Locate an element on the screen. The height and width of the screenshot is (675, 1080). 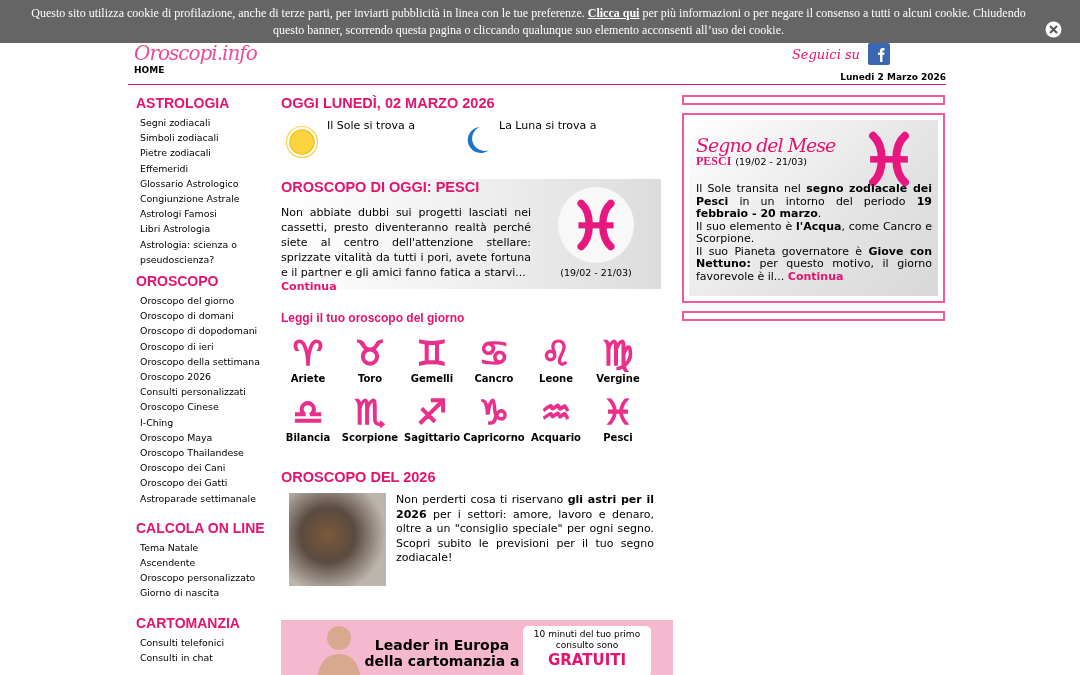
sidebar-link: Glossario Astrologico is located at coordinates (209, 183).